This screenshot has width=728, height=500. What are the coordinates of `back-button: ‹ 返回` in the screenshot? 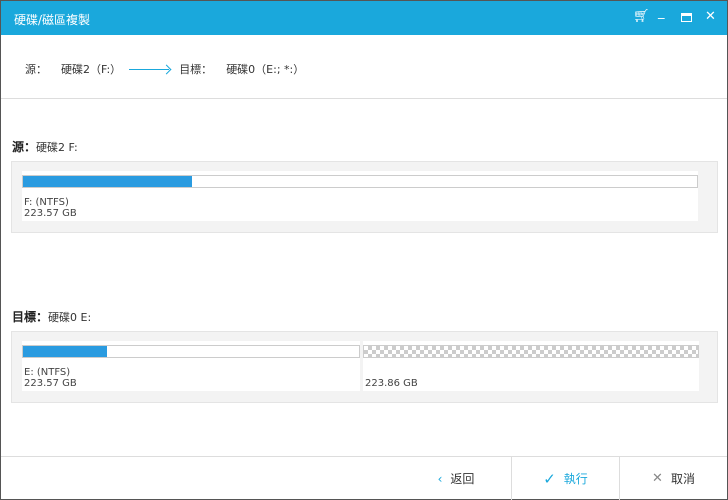 It's located at (456, 478).